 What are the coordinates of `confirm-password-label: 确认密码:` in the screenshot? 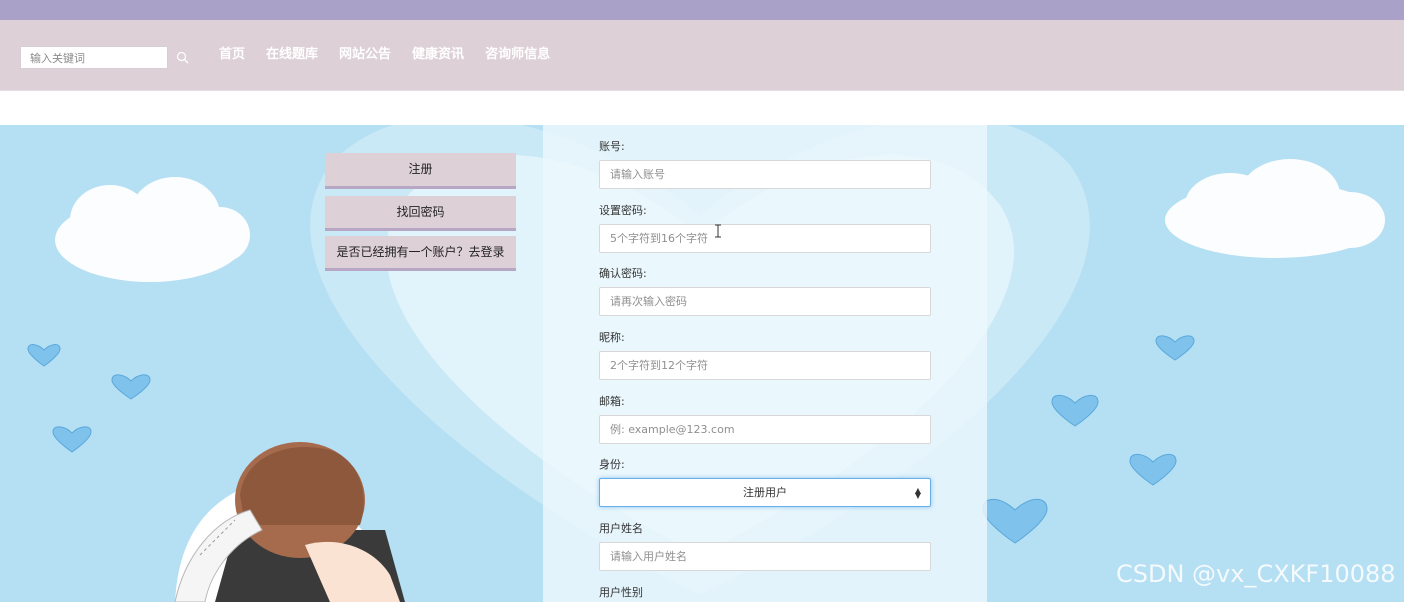 It's located at (623, 273).